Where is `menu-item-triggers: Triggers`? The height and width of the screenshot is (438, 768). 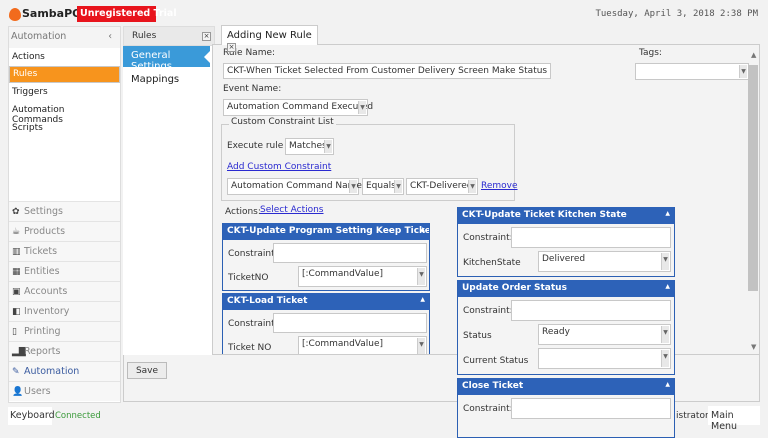 menu-item-triggers: Triggers is located at coordinates (64, 93).